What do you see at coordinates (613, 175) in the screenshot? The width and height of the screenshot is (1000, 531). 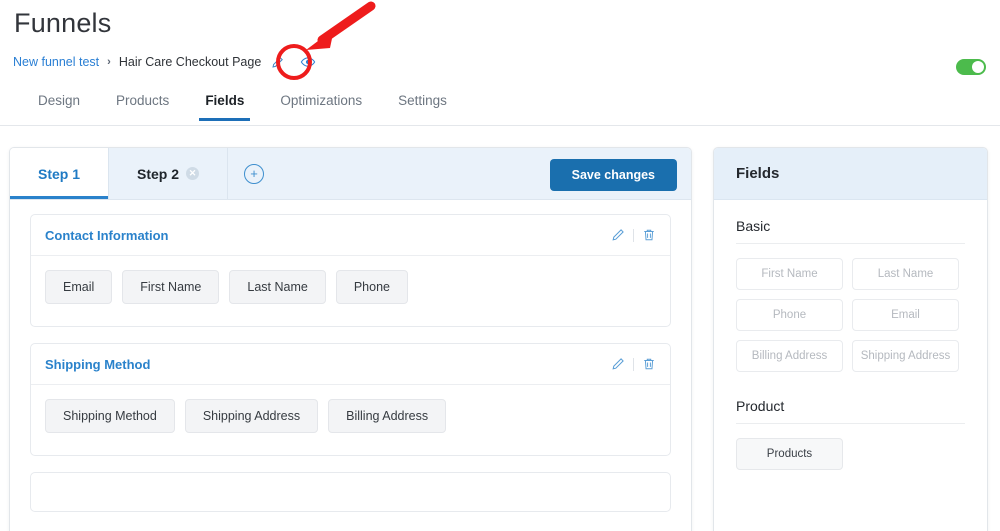 I see `save-changes-button: Save changes` at bounding box center [613, 175].